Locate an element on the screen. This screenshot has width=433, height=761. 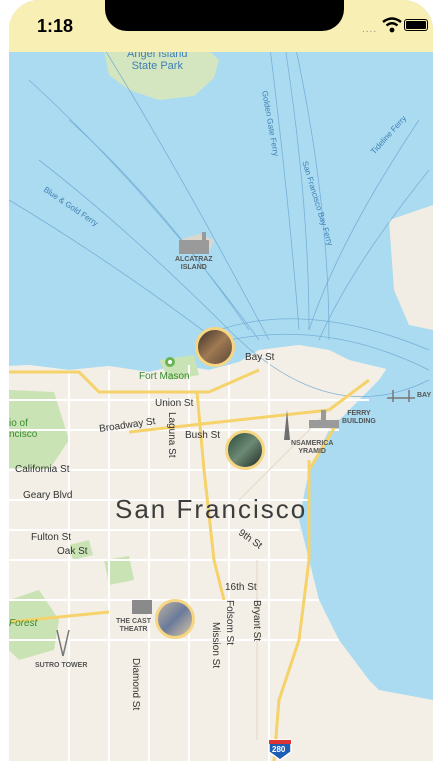
highway-shield-label: 280 is located at coordinates (279, 749).